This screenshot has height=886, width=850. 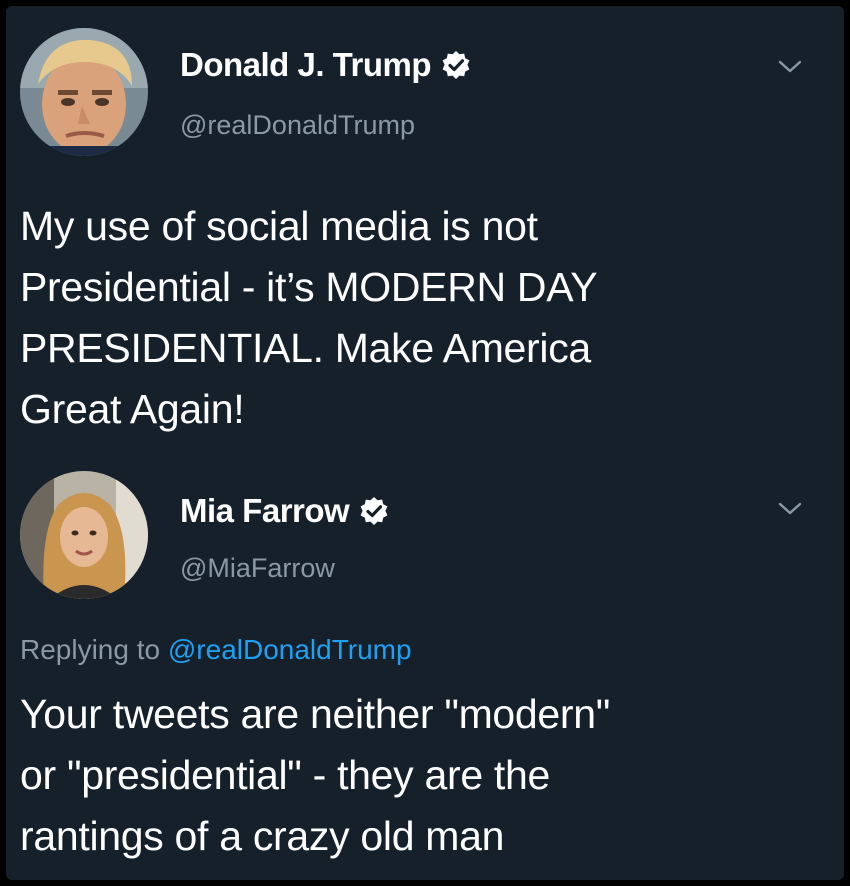 I want to click on tweet-text-line: Great Again!, so click(x=132, y=409).